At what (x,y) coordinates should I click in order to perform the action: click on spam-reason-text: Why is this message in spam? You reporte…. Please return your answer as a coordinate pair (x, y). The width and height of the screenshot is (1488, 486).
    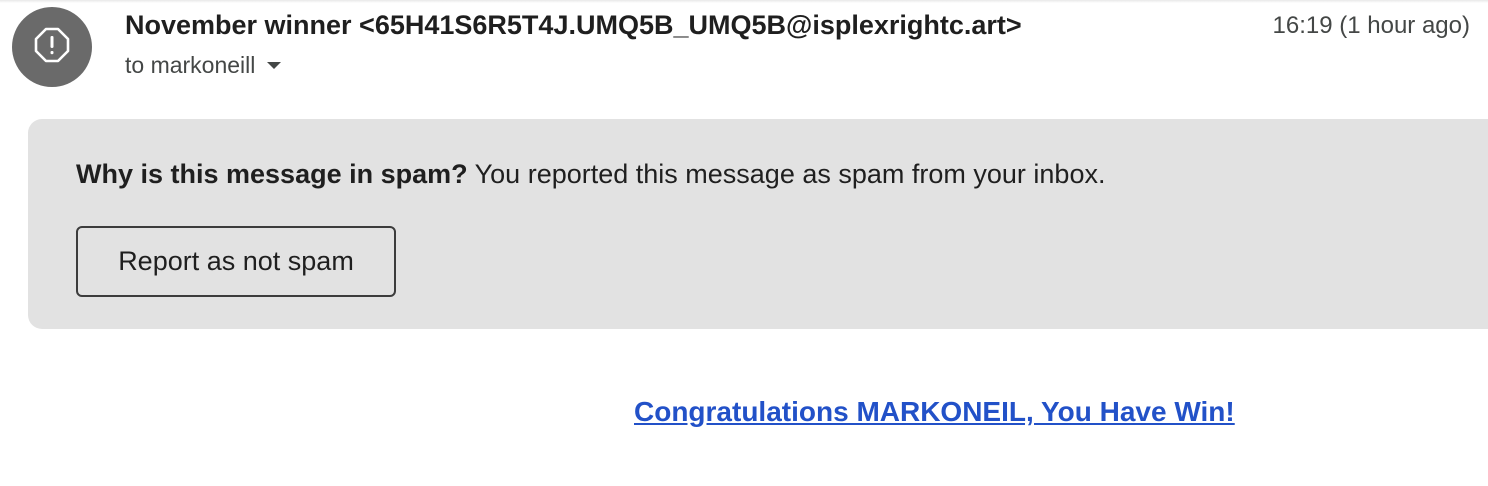
    Looking at the image, I should click on (590, 174).